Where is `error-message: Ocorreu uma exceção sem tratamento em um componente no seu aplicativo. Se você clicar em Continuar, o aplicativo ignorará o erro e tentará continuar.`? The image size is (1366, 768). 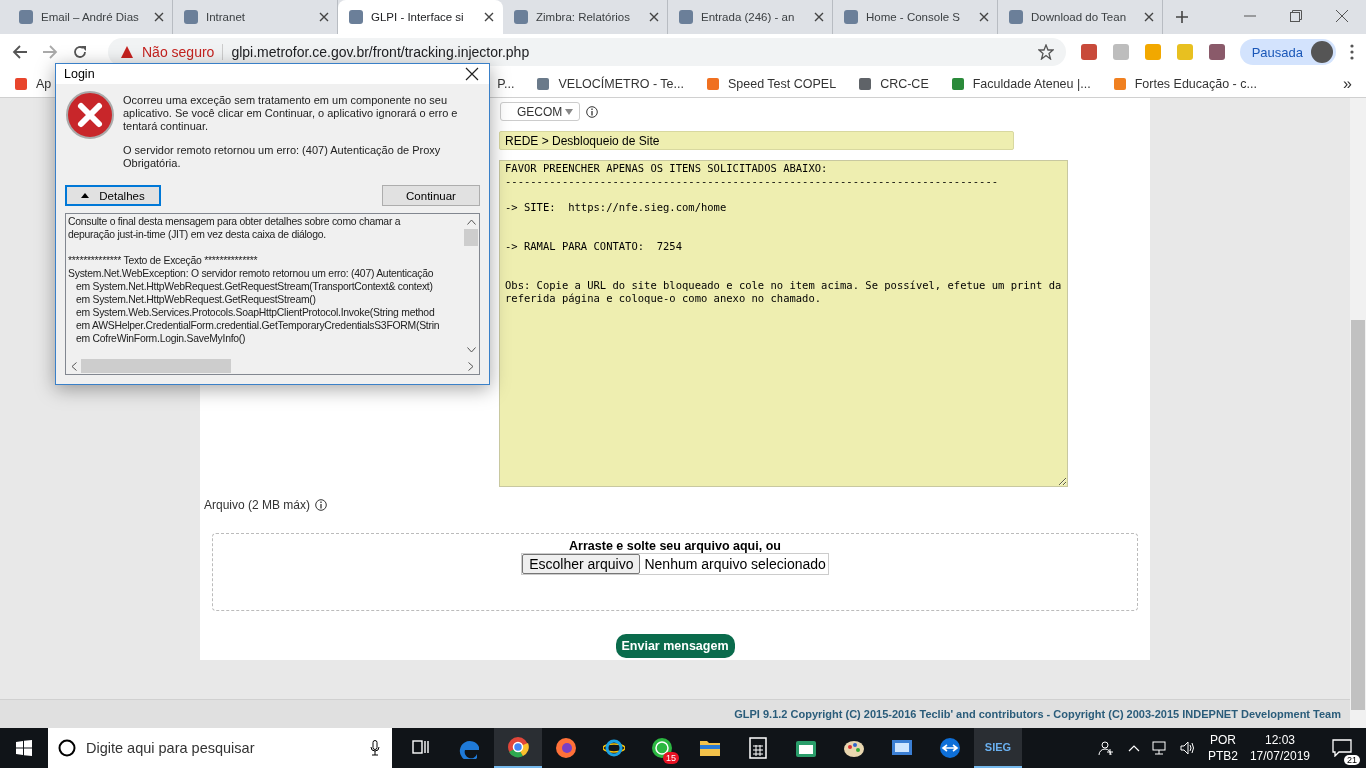 error-message: Ocorreu uma exceção sem tratamento em um componente no seu aplicativo. Se você clicar em Continuar, o aplicativo ignorará o erro e tentará continuar. is located at coordinates (291, 113).